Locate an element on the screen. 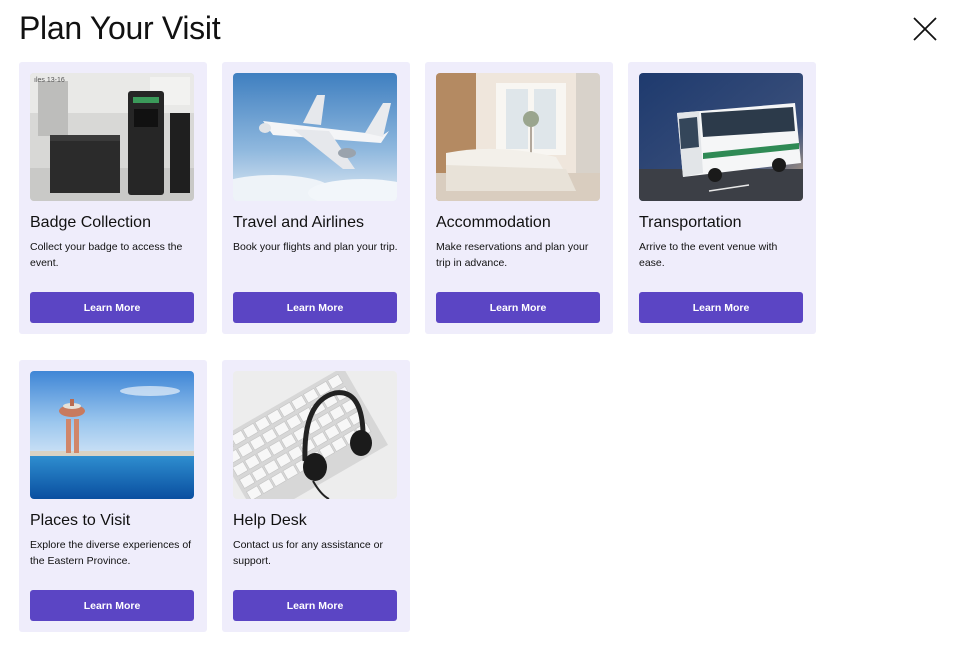 This screenshot has width=957, height=658. hotel-room-image is located at coordinates (518, 137).